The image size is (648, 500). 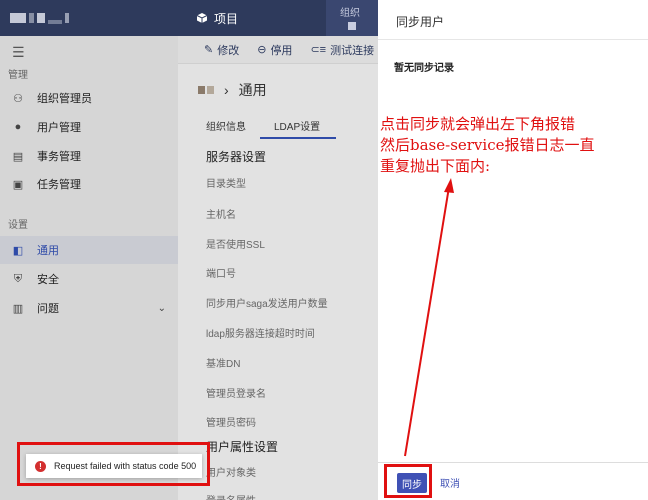 What do you see at coordinates (228, 50) in the screenshot?
I see `edit-label: 修改` at bounding box center [228, 50].